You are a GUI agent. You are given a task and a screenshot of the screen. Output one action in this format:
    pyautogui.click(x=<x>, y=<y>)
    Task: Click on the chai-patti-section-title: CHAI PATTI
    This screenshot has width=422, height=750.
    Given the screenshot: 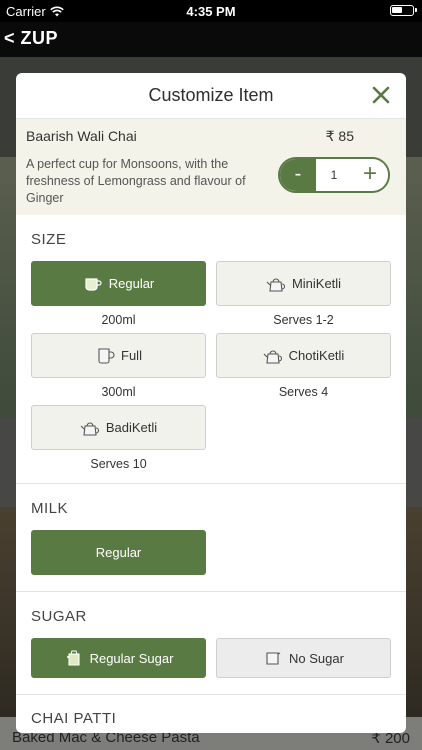 What is the action you would take?
    pyautogui.click(x=74, y=718)
    